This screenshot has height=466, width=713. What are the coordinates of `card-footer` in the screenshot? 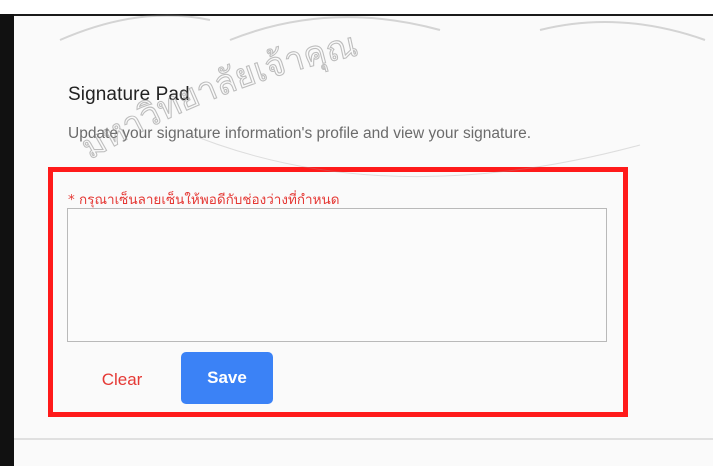 It's located at (363, 453).